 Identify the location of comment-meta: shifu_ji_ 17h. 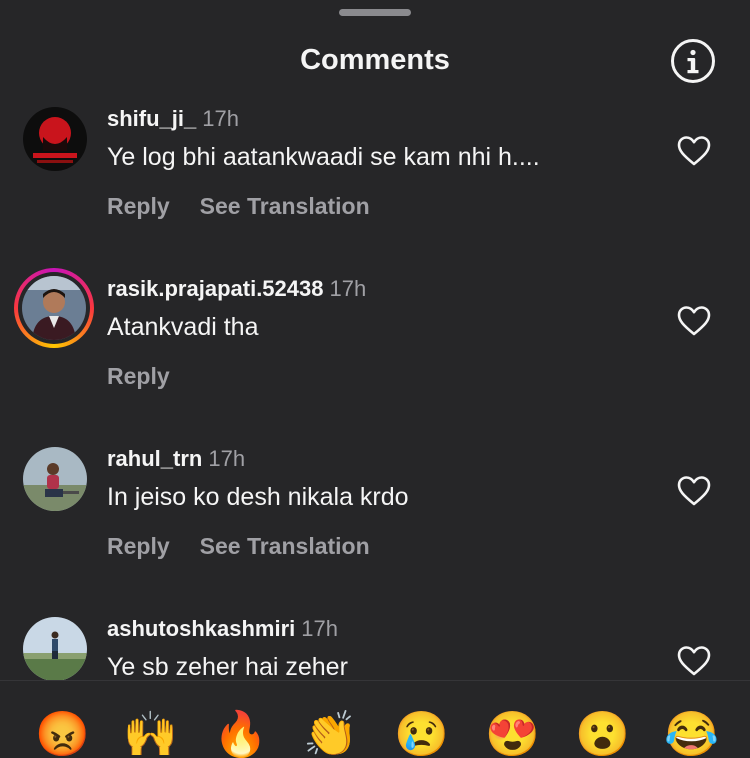
(173, 119).